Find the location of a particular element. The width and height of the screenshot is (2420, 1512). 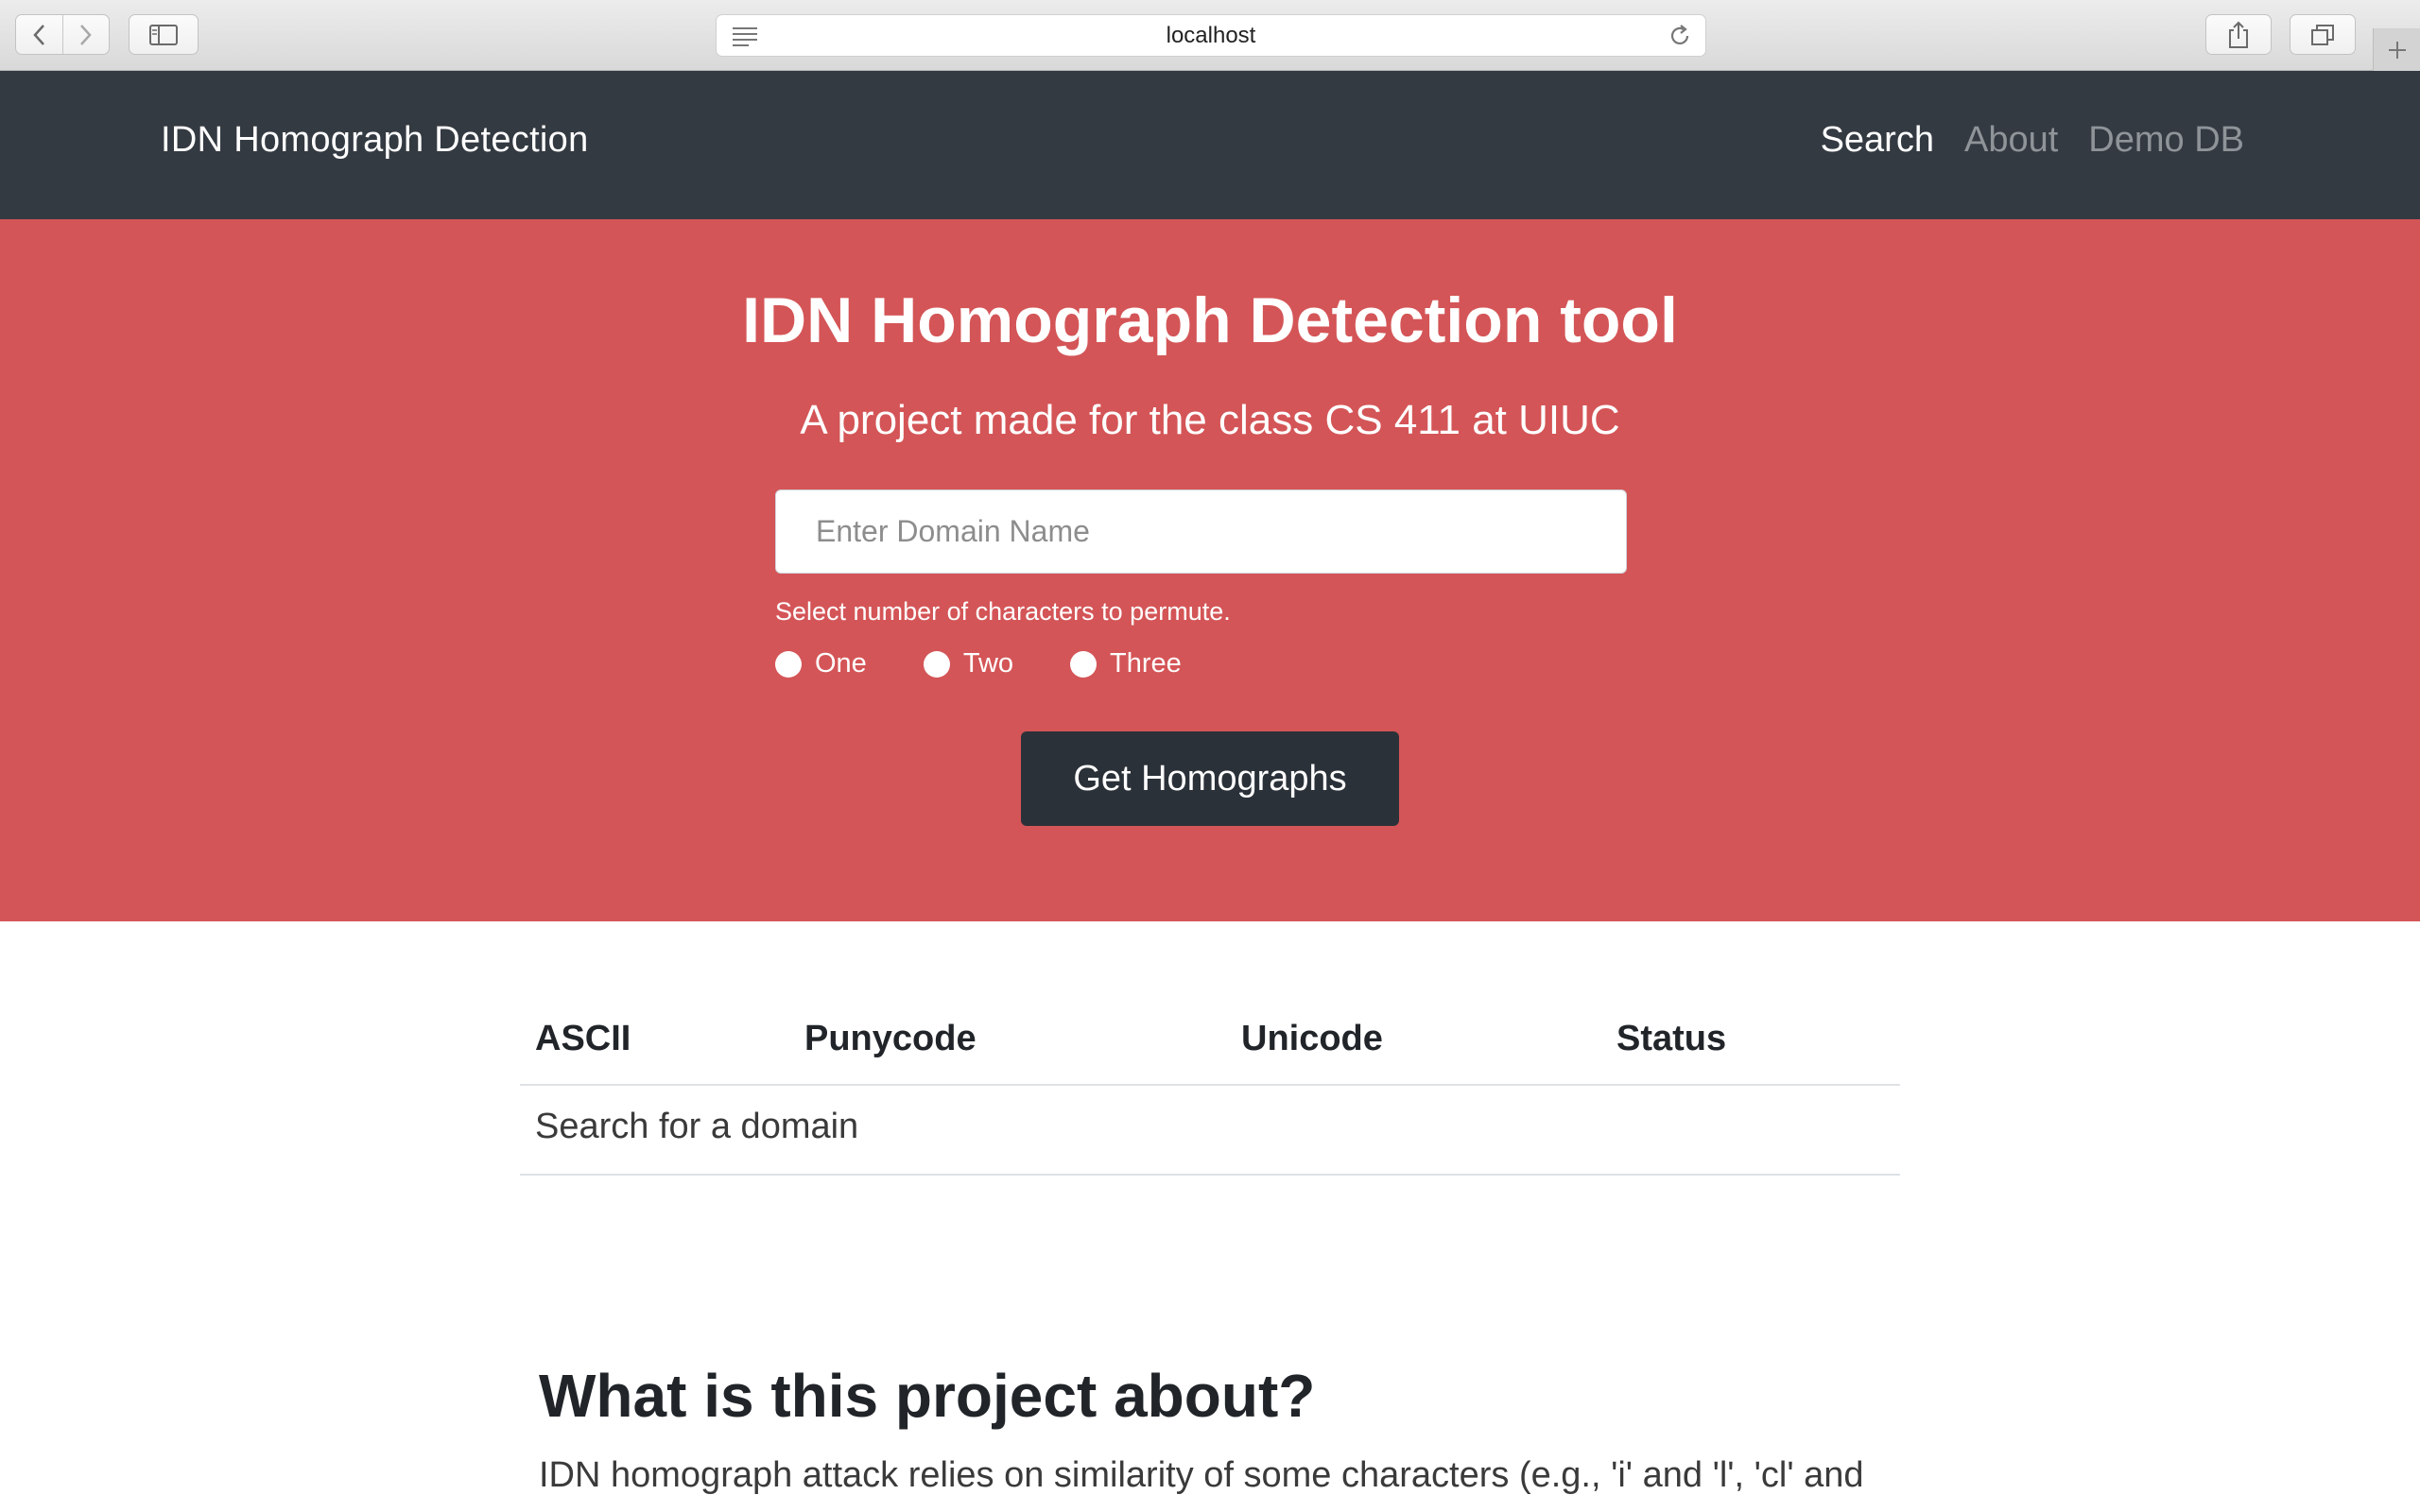

column-header-punycode: Punycode is located at coordinates (890, 1038).